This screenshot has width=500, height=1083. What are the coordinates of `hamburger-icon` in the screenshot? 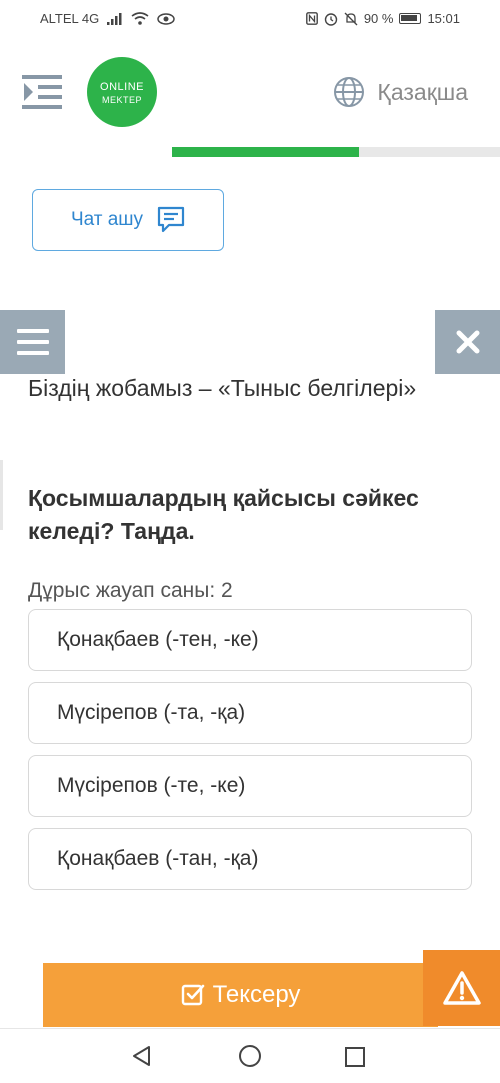 It's located at (32, 342).